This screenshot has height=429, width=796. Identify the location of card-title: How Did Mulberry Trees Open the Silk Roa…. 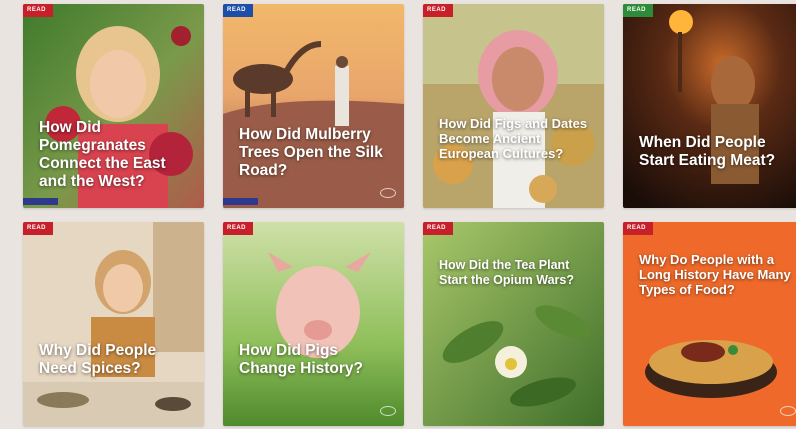
(311, 152).